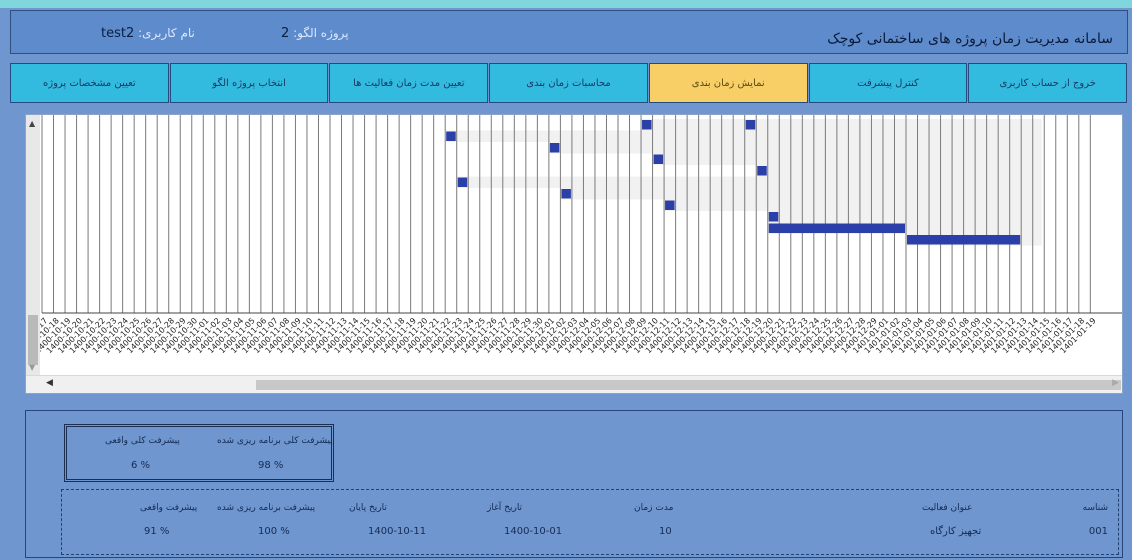 Image resolution: width=1132 pixels, height=560 pixels. Describe the element at coordinates (888, 83) in the screenshot. I see `tab-progress-control: کنترل پیشرفت` at that location.